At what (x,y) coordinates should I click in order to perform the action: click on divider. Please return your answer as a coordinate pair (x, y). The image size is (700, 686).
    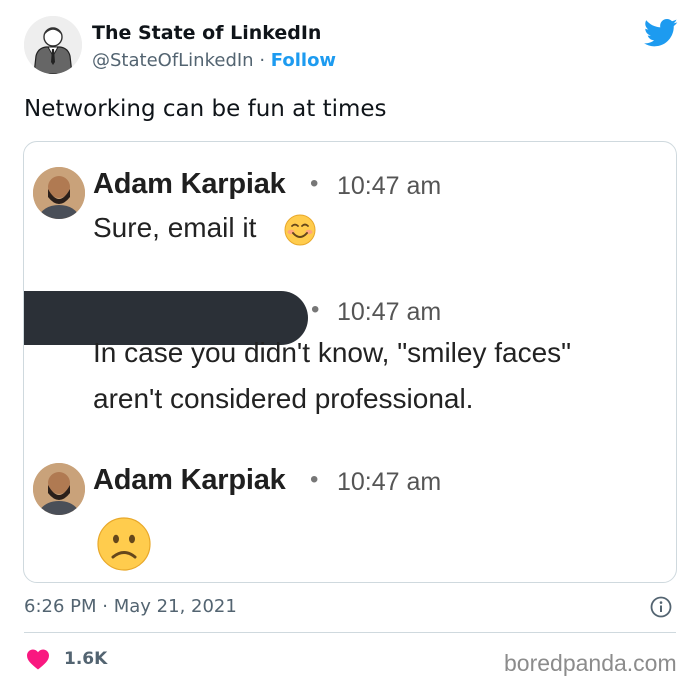
    Looking at the image, I should click on (350, 632).